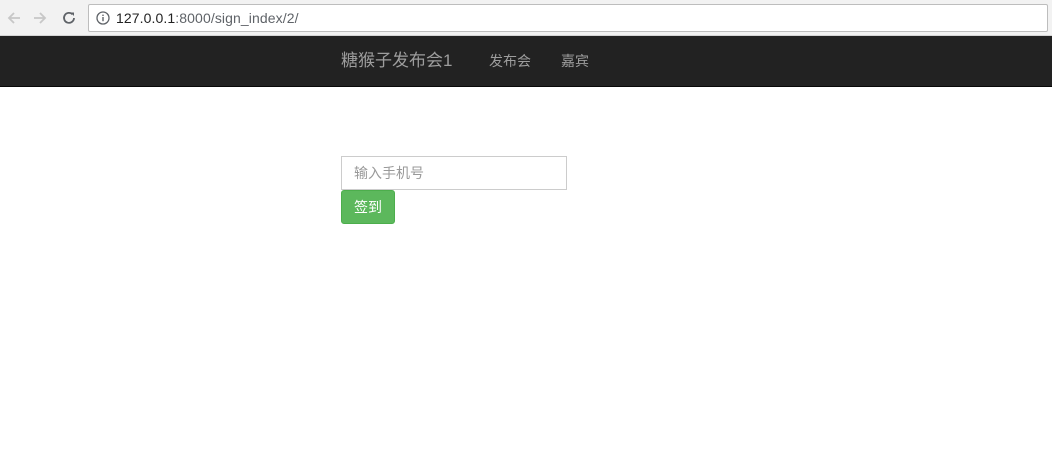  What do you see at coordinates (396, 61) in the screenshot?
I see `brand-link: 糖猴子发布会1` at bounding box center [396, 61].